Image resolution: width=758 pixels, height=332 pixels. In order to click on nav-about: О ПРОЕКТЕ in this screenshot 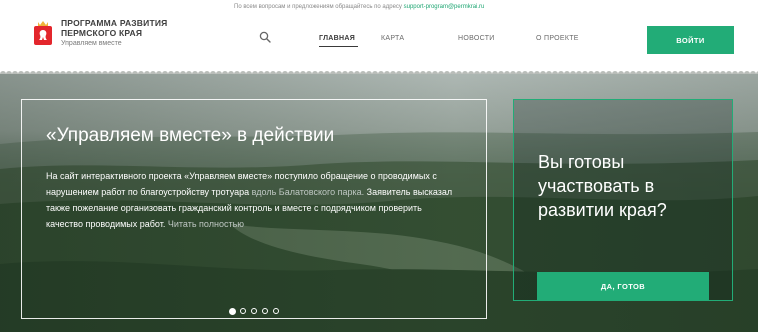, I will do `click(557, 38)`.